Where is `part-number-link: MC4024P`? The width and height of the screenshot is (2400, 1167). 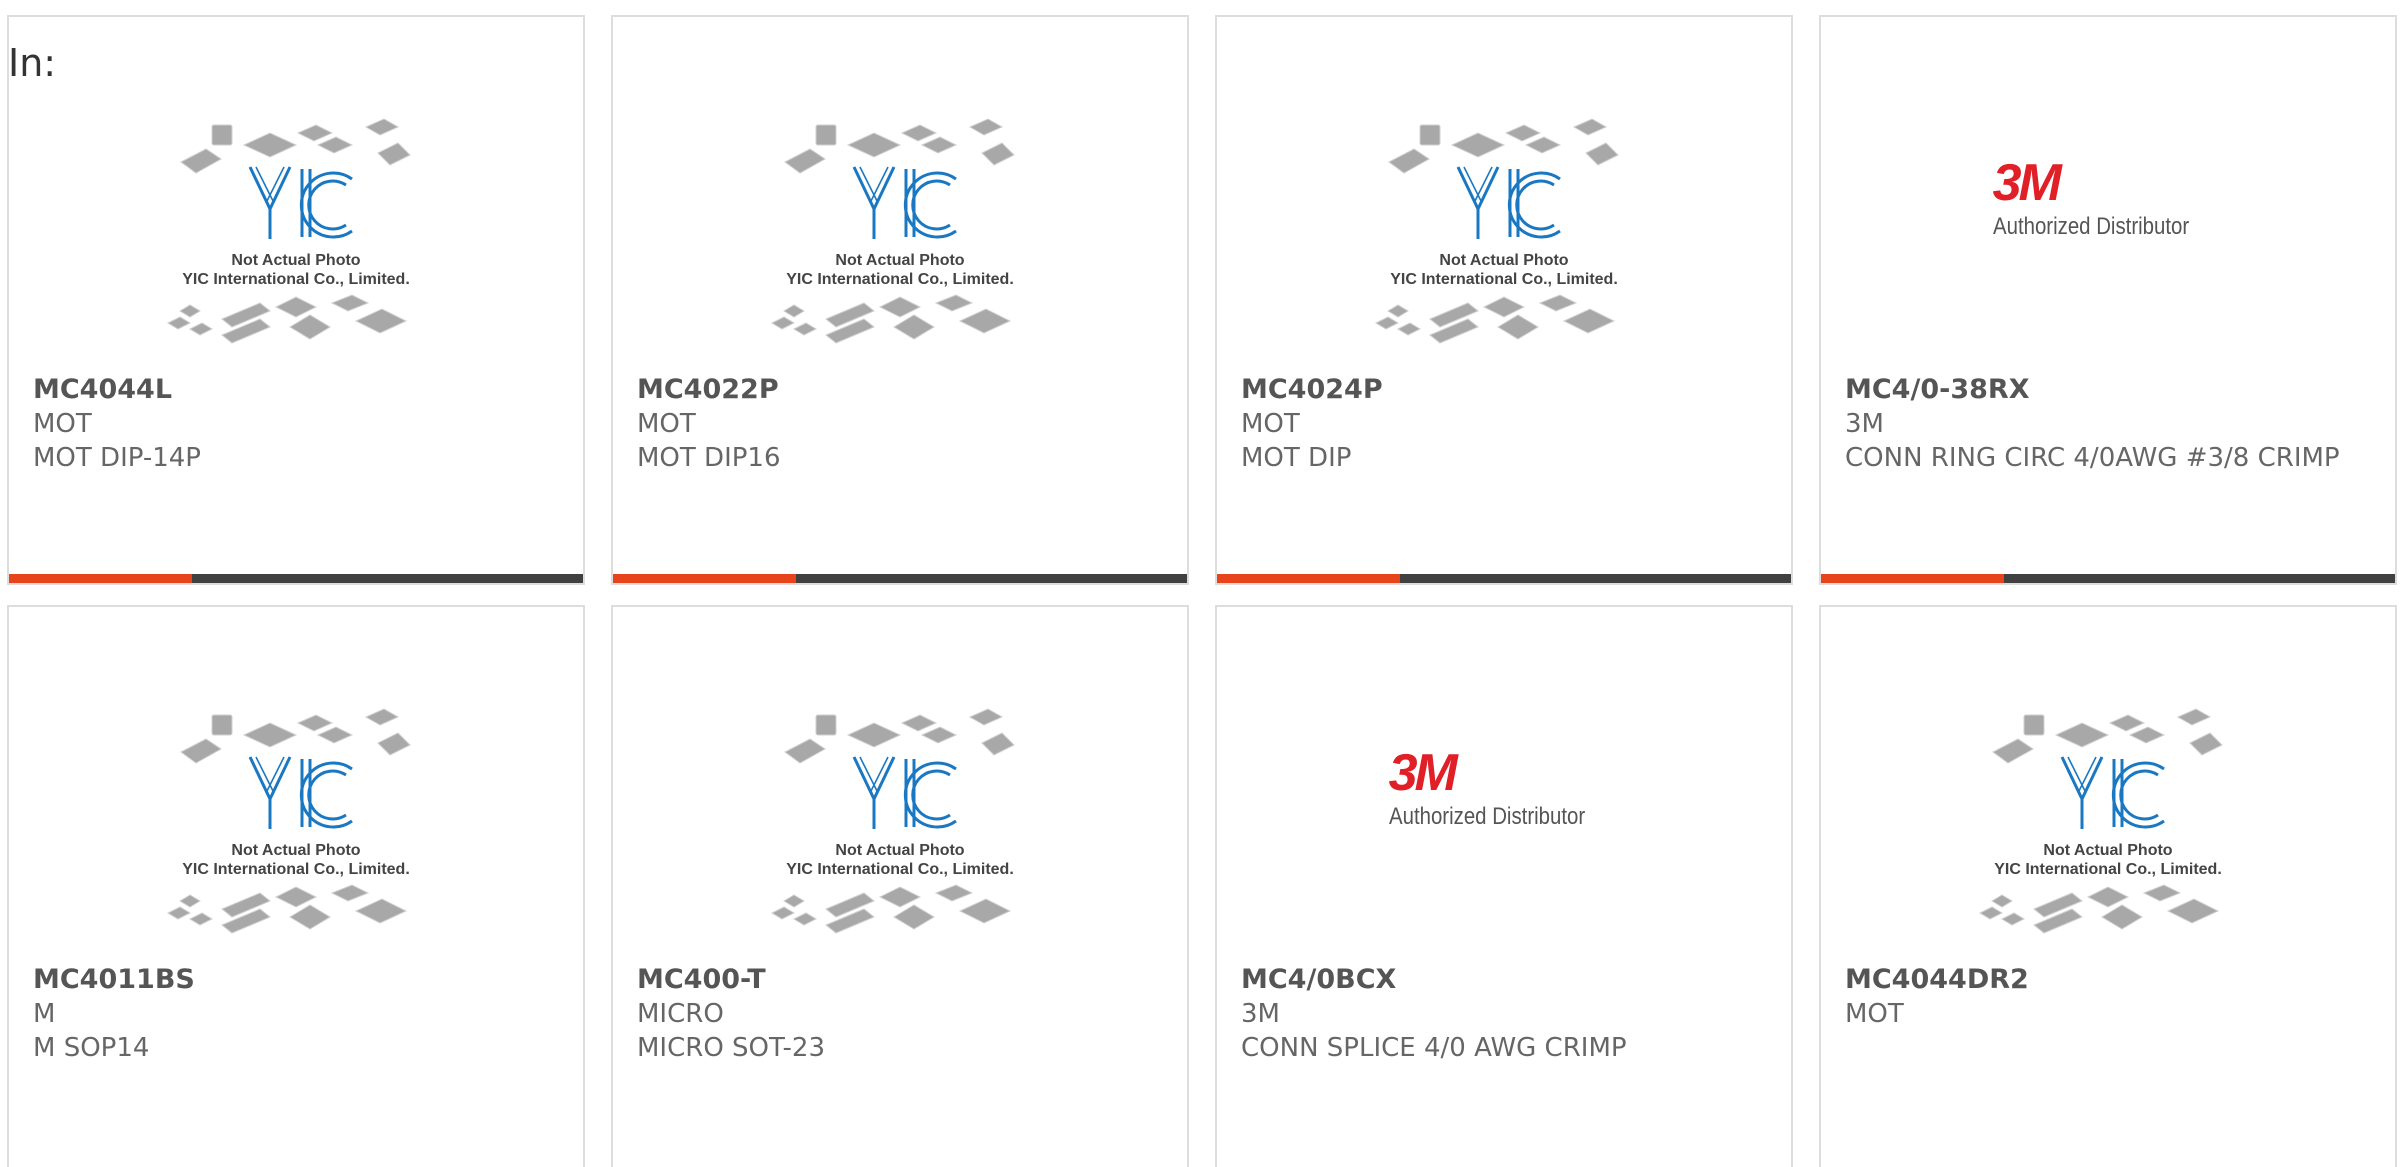 part-number-link: MC4024P is located at coordinates (1504, 390).